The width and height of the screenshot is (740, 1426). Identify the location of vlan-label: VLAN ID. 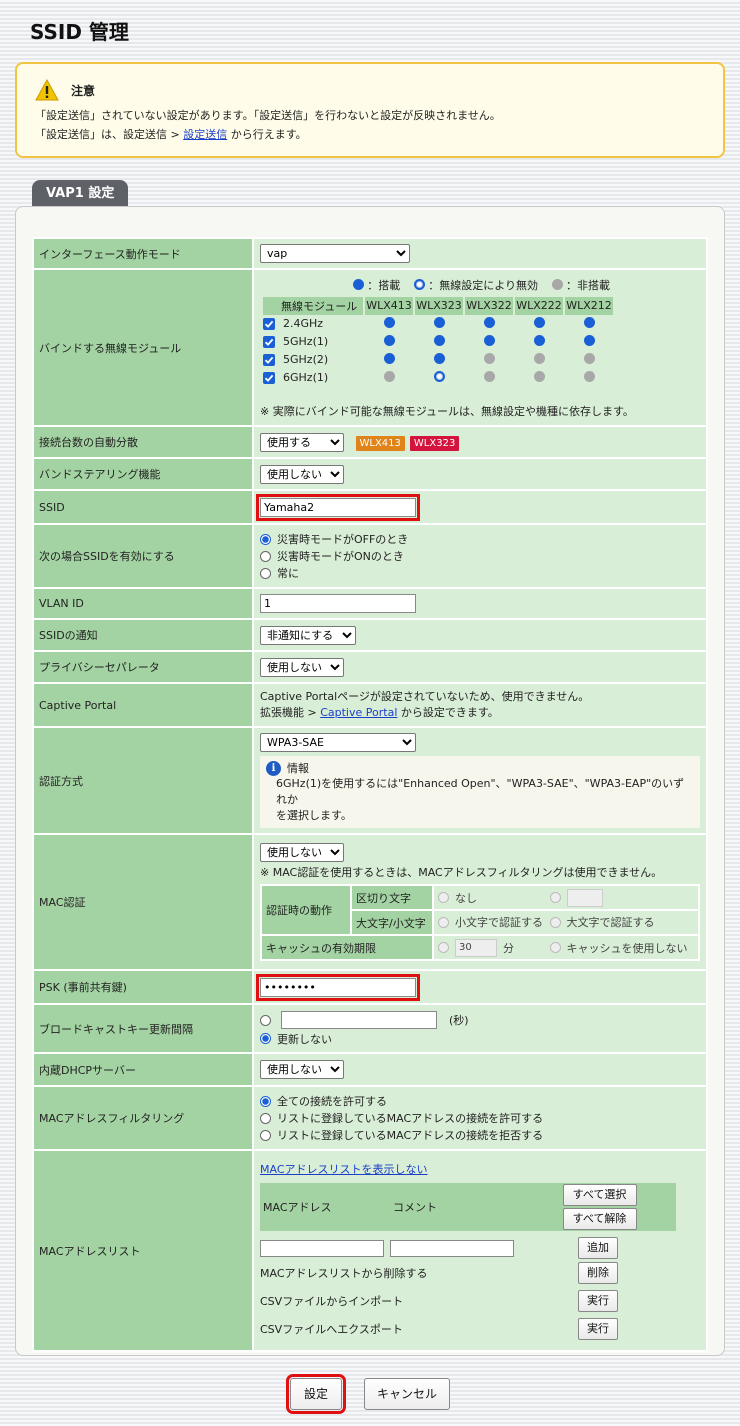
(143, 603).